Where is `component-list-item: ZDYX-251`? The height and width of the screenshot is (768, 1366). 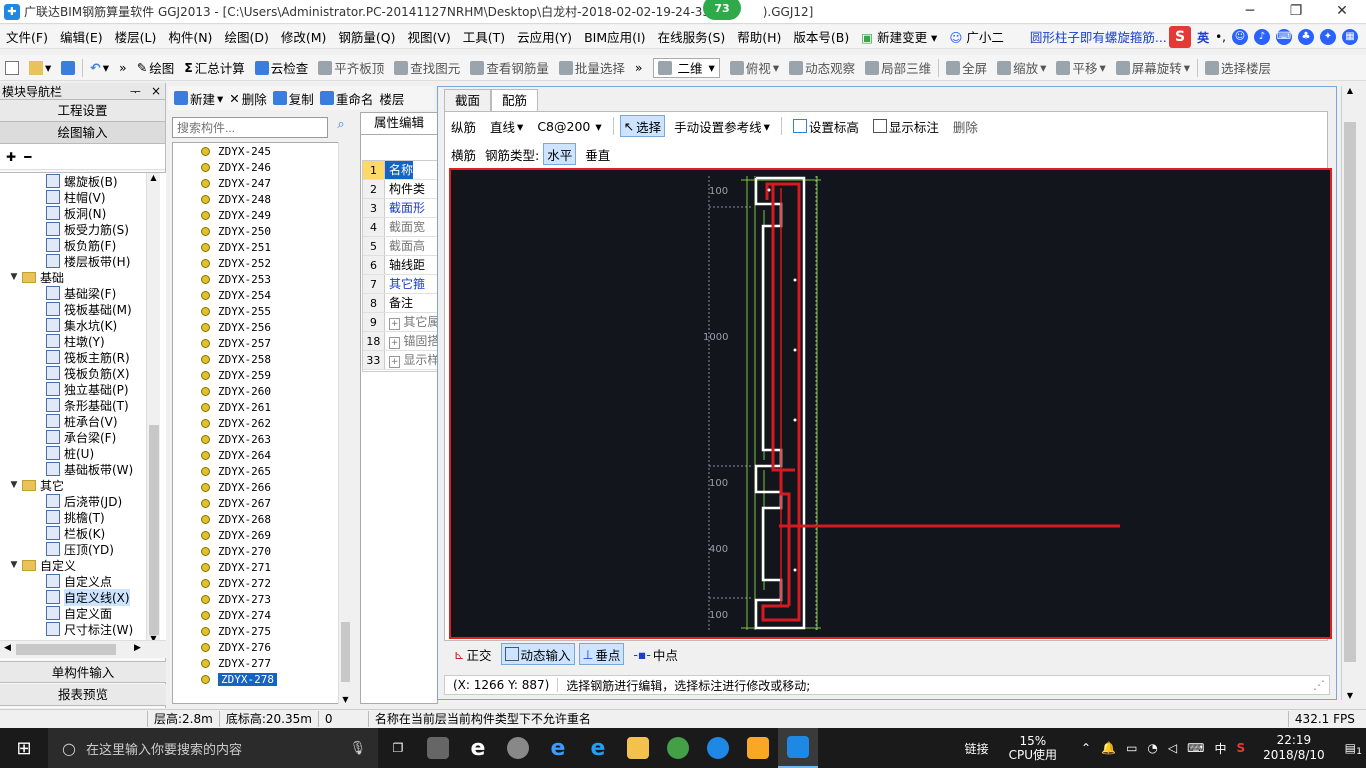 component-list-item: ZDYX-251 is located at coordinates (262, 247).